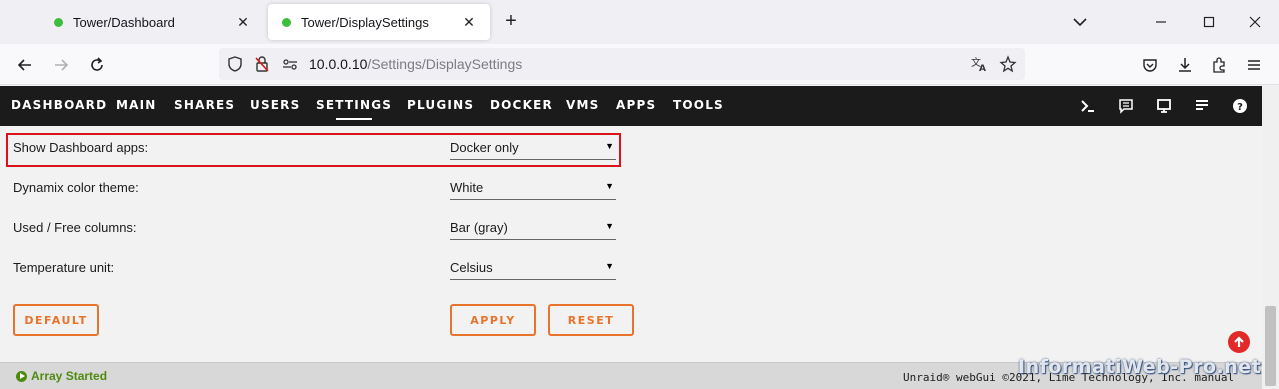 Image resolution: width=1279 pixels, height=389 pixels. I want to click on forward-icon, so click(61, 65).